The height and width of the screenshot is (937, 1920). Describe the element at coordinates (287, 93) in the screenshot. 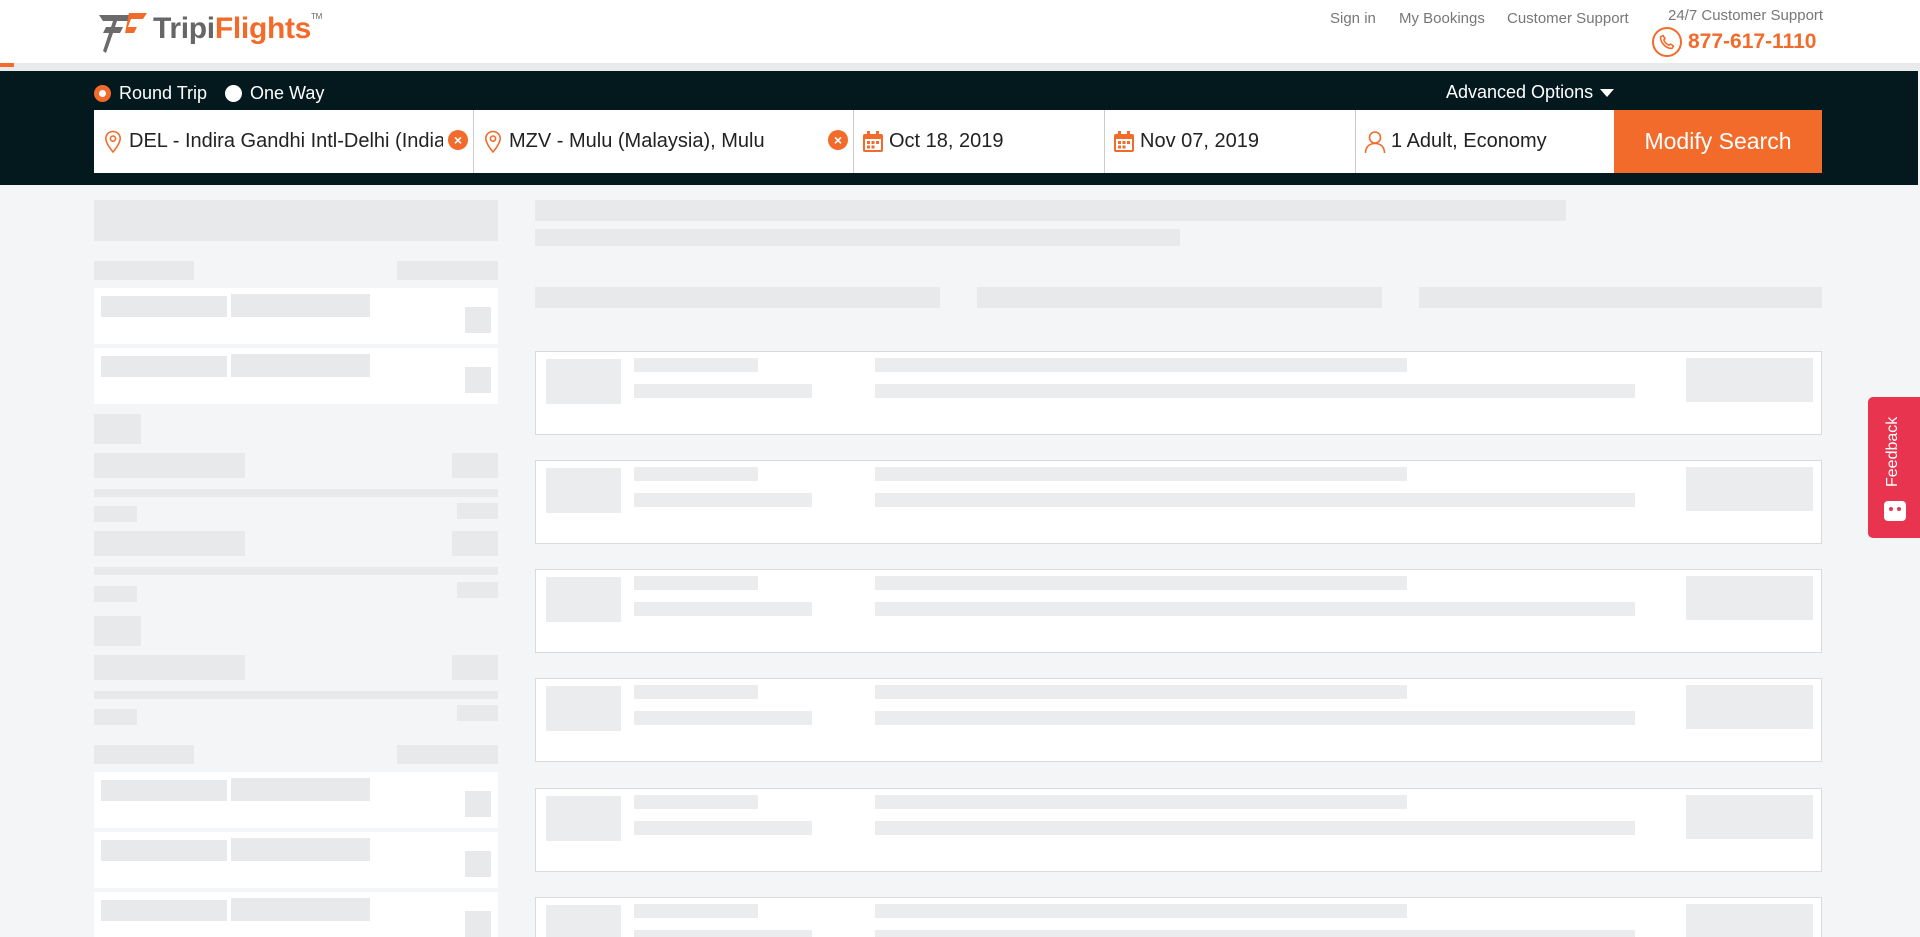

I see `one-way-label: One Way` at that location.